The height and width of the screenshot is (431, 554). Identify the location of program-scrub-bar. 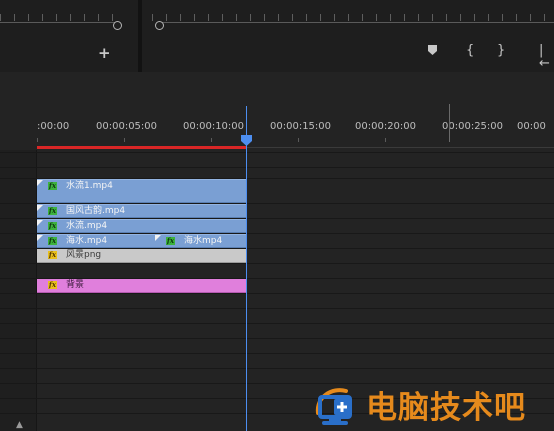
(357, 22).